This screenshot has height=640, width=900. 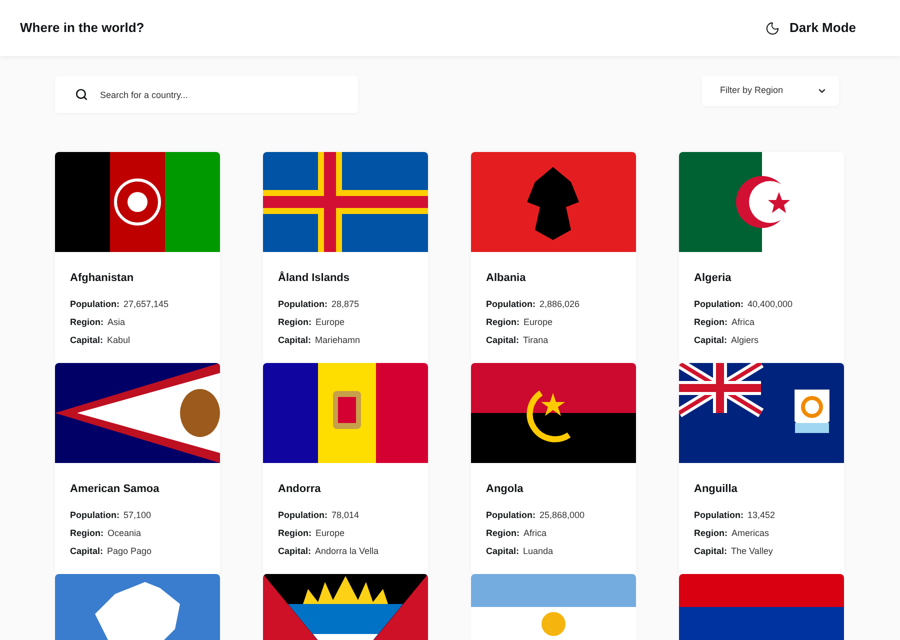 What do you see at coordinates (716, 489) in the screenshot?
I see `country-name: Anguilla` at bounding box center [716, 489].